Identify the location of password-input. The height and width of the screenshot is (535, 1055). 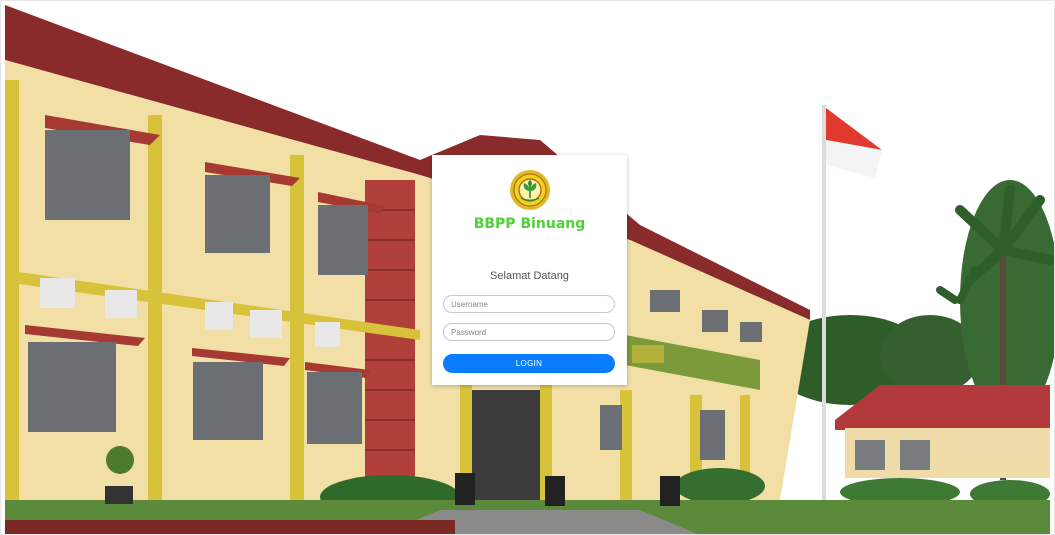
(529, 332).